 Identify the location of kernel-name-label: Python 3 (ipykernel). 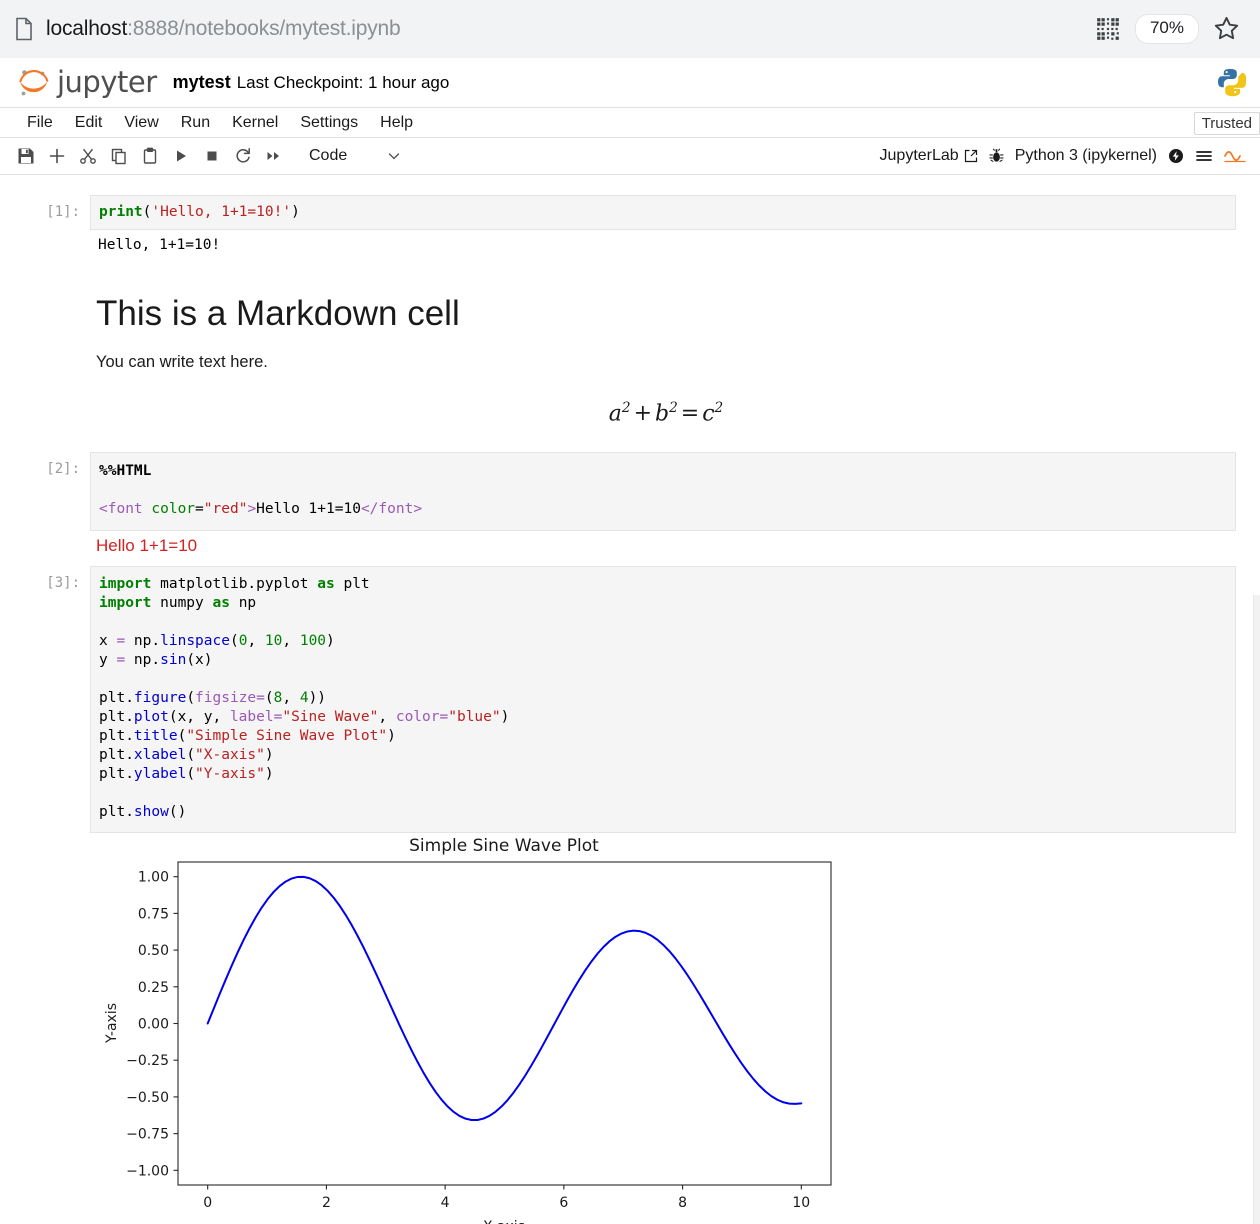
(1086, 156).